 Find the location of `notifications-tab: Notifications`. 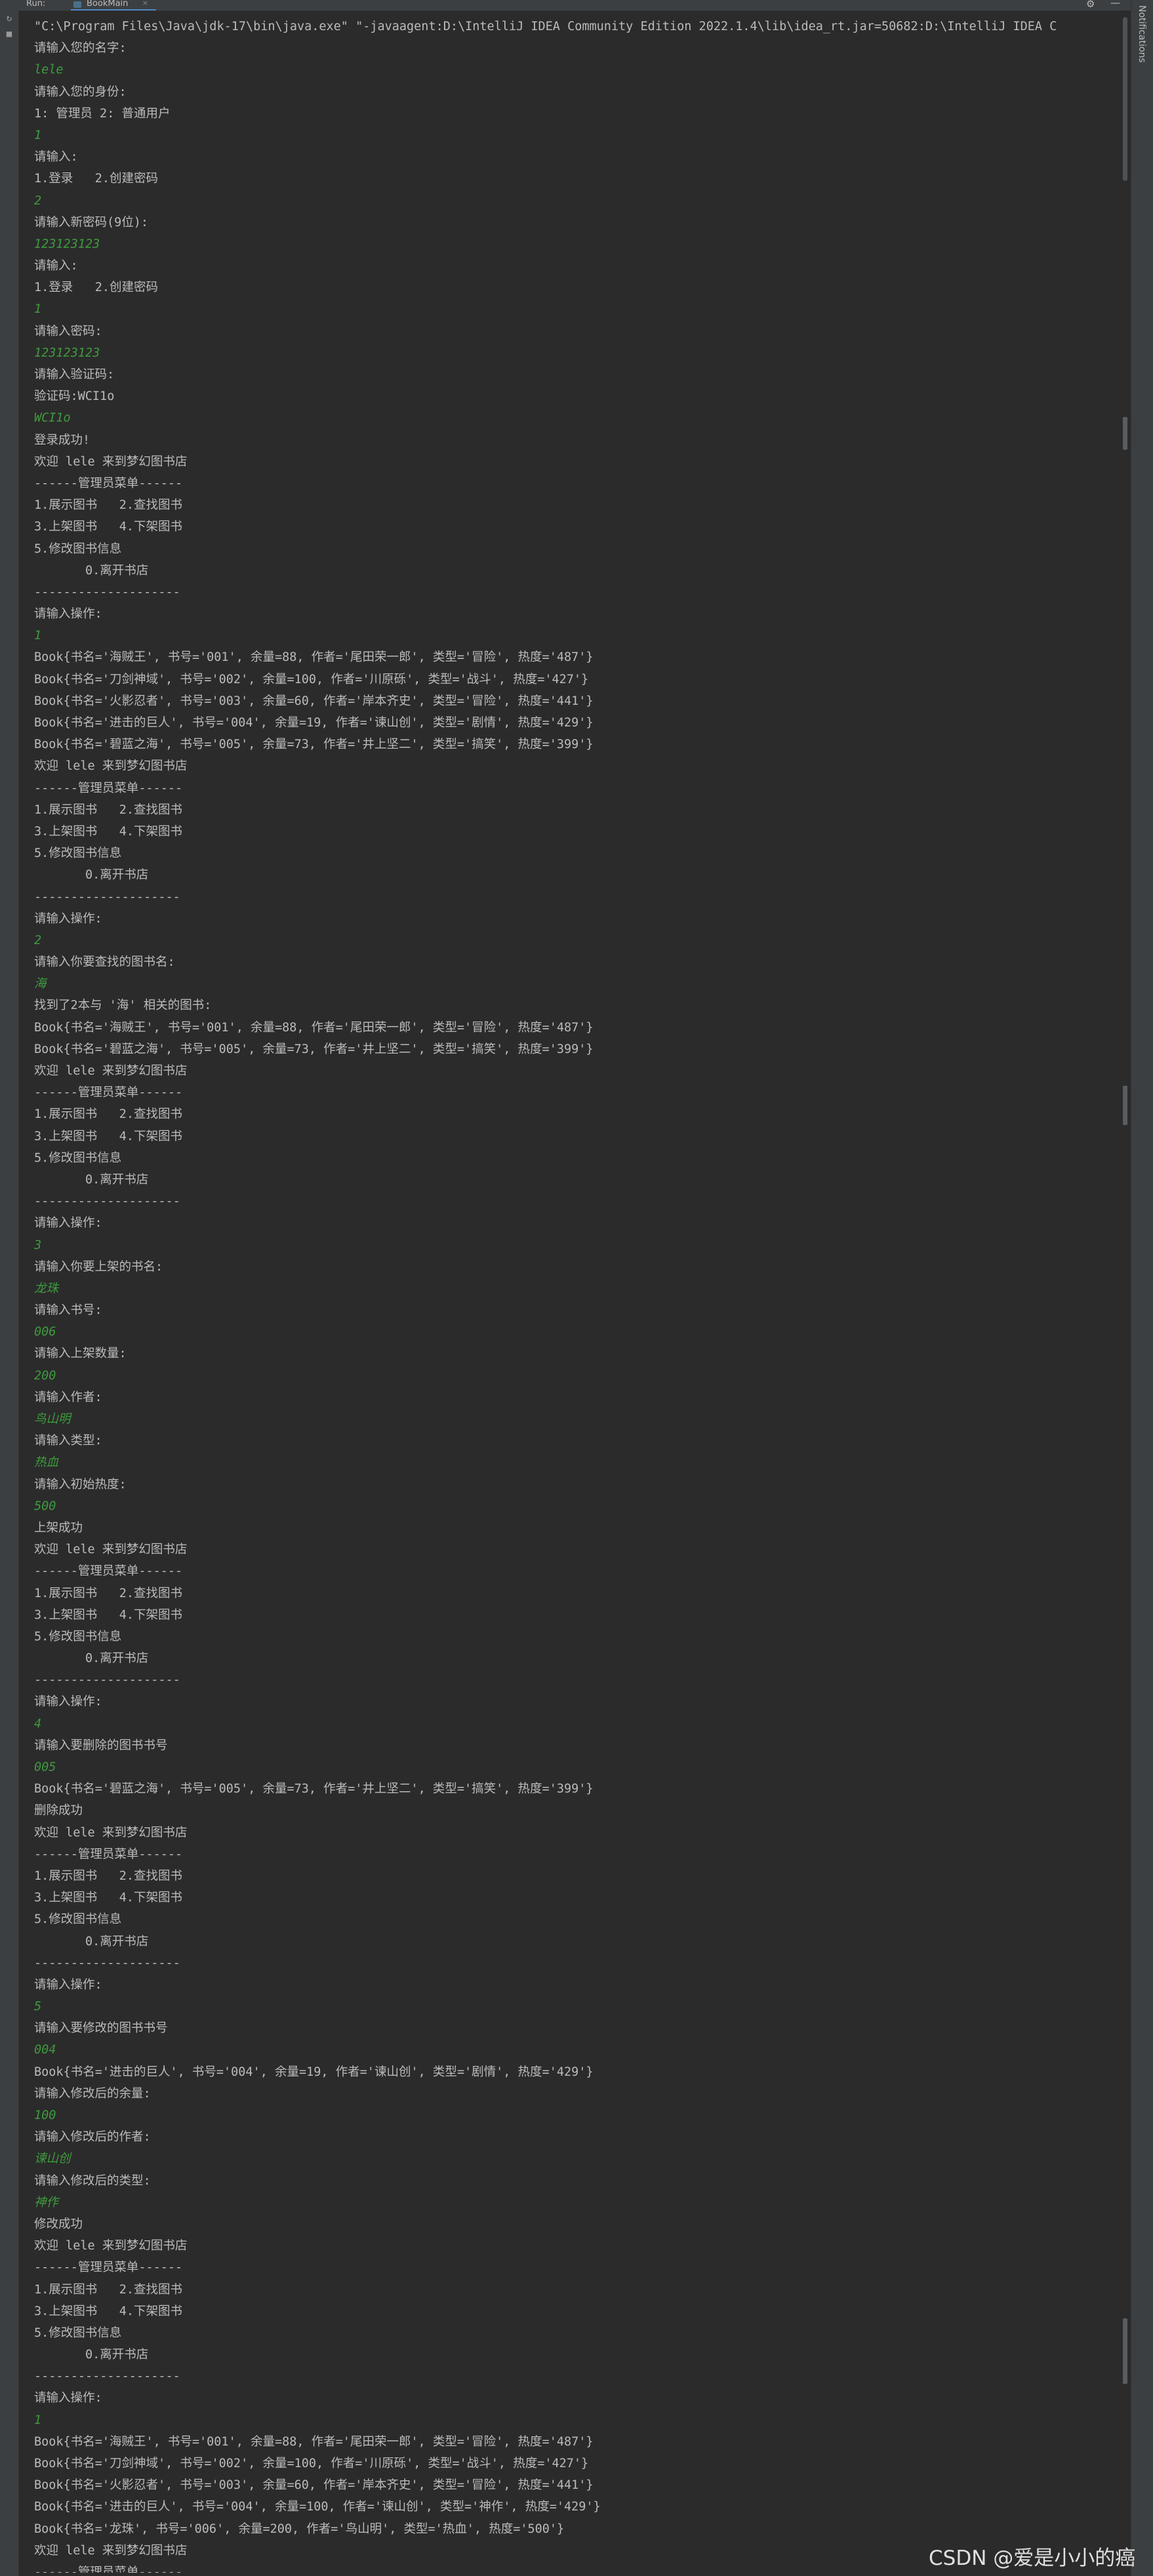

notifications-tab: Notifications is located at coordinates (1142, 34).